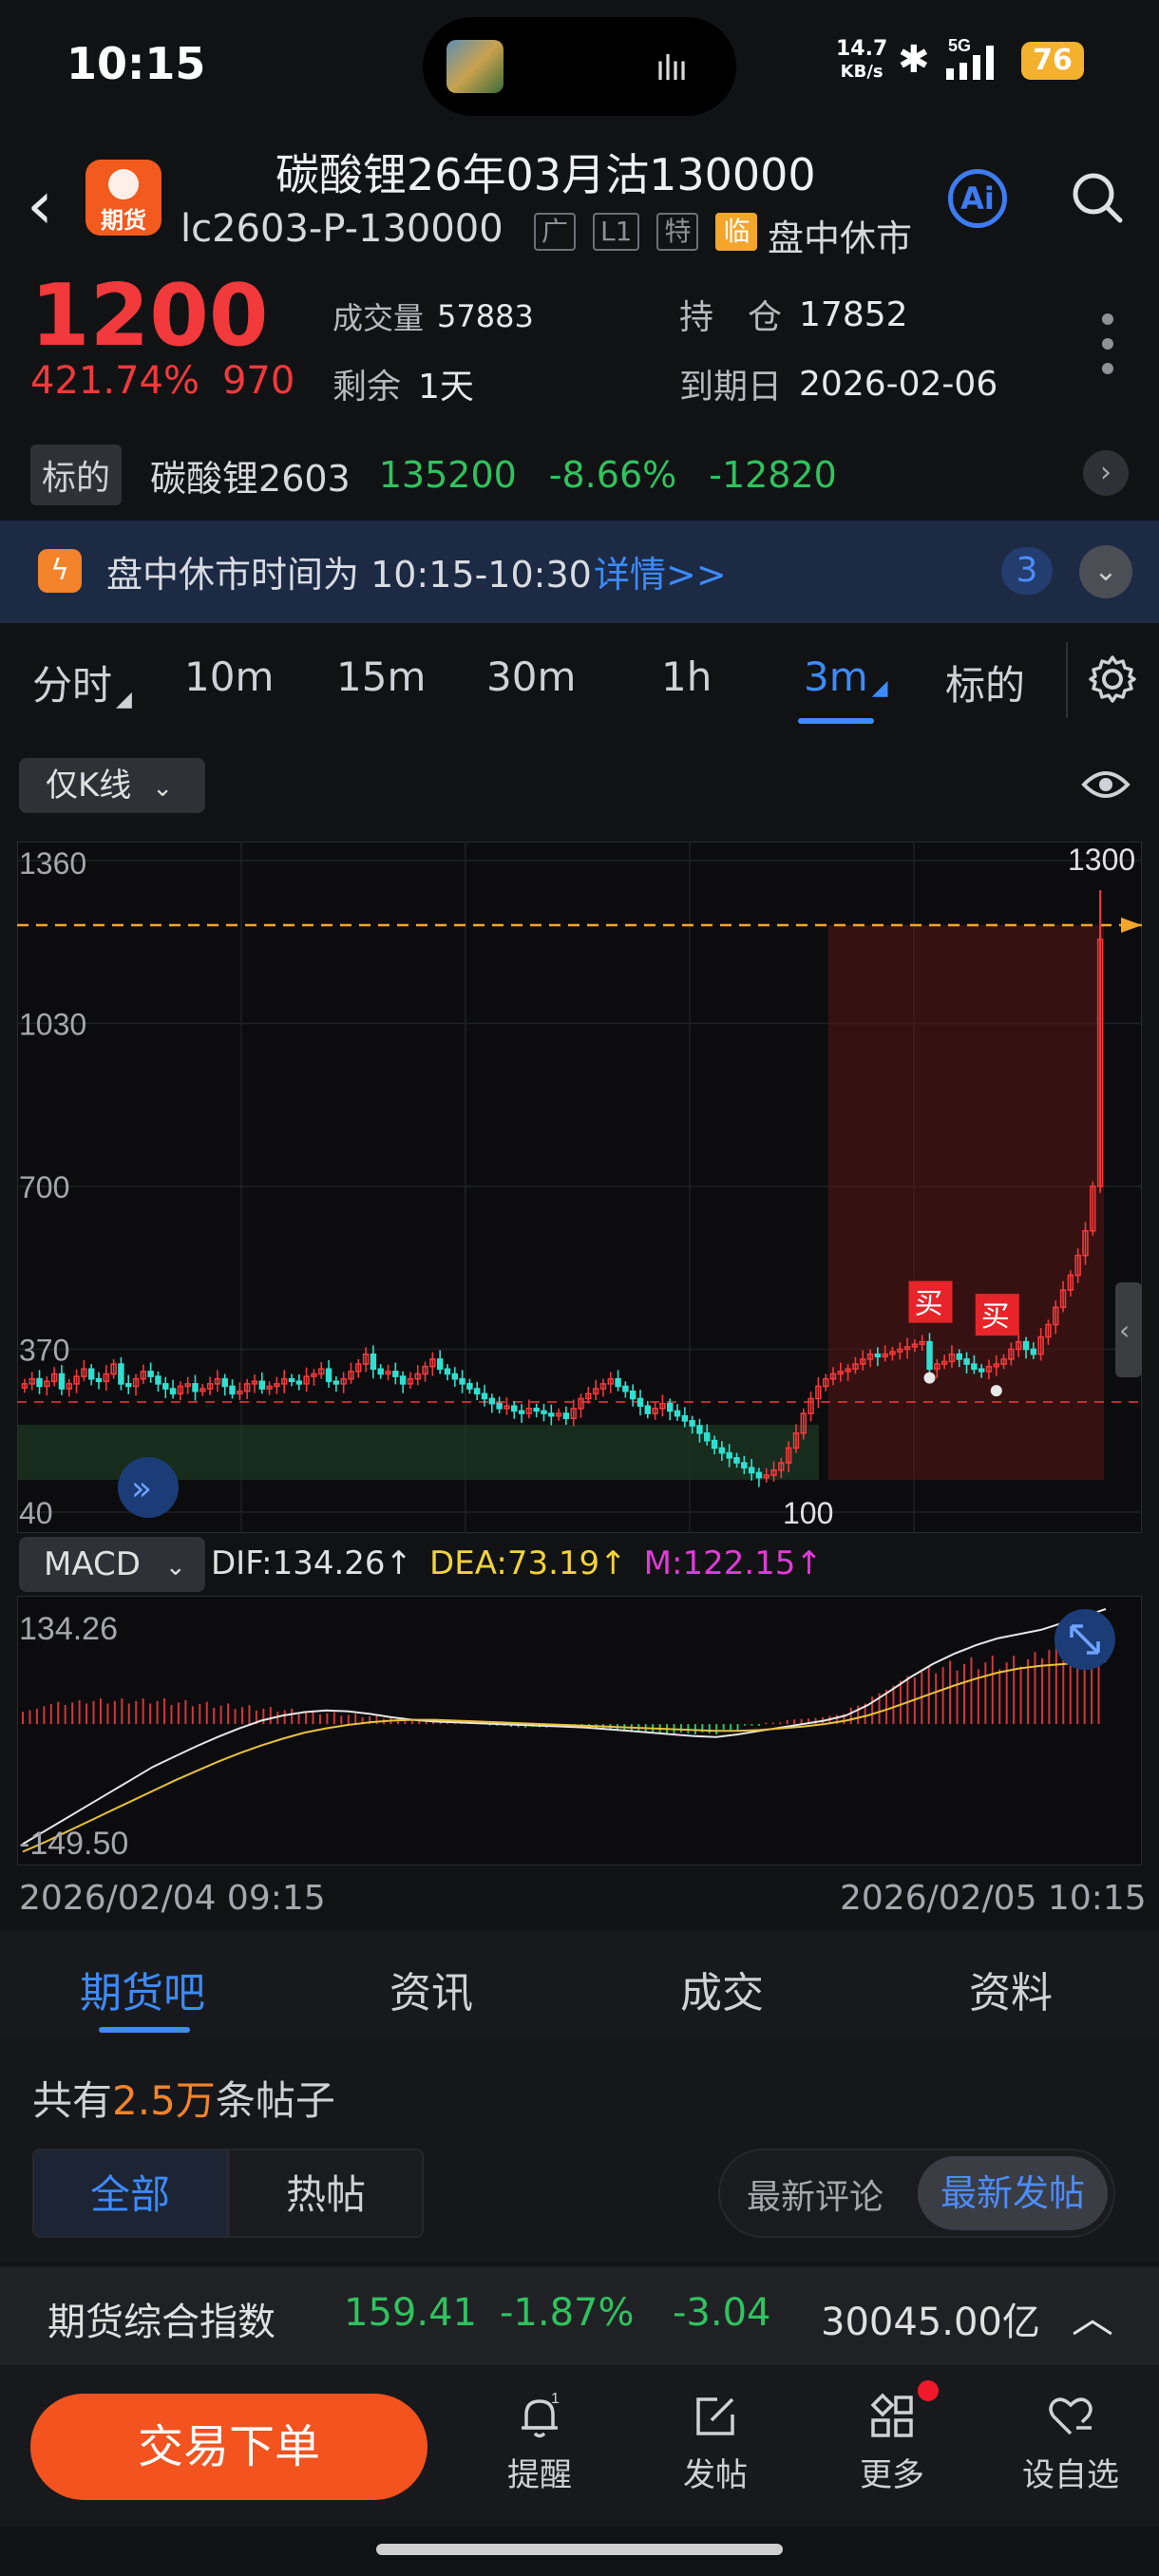  I want to click on tab-15m: 15m, so click(381, 676).